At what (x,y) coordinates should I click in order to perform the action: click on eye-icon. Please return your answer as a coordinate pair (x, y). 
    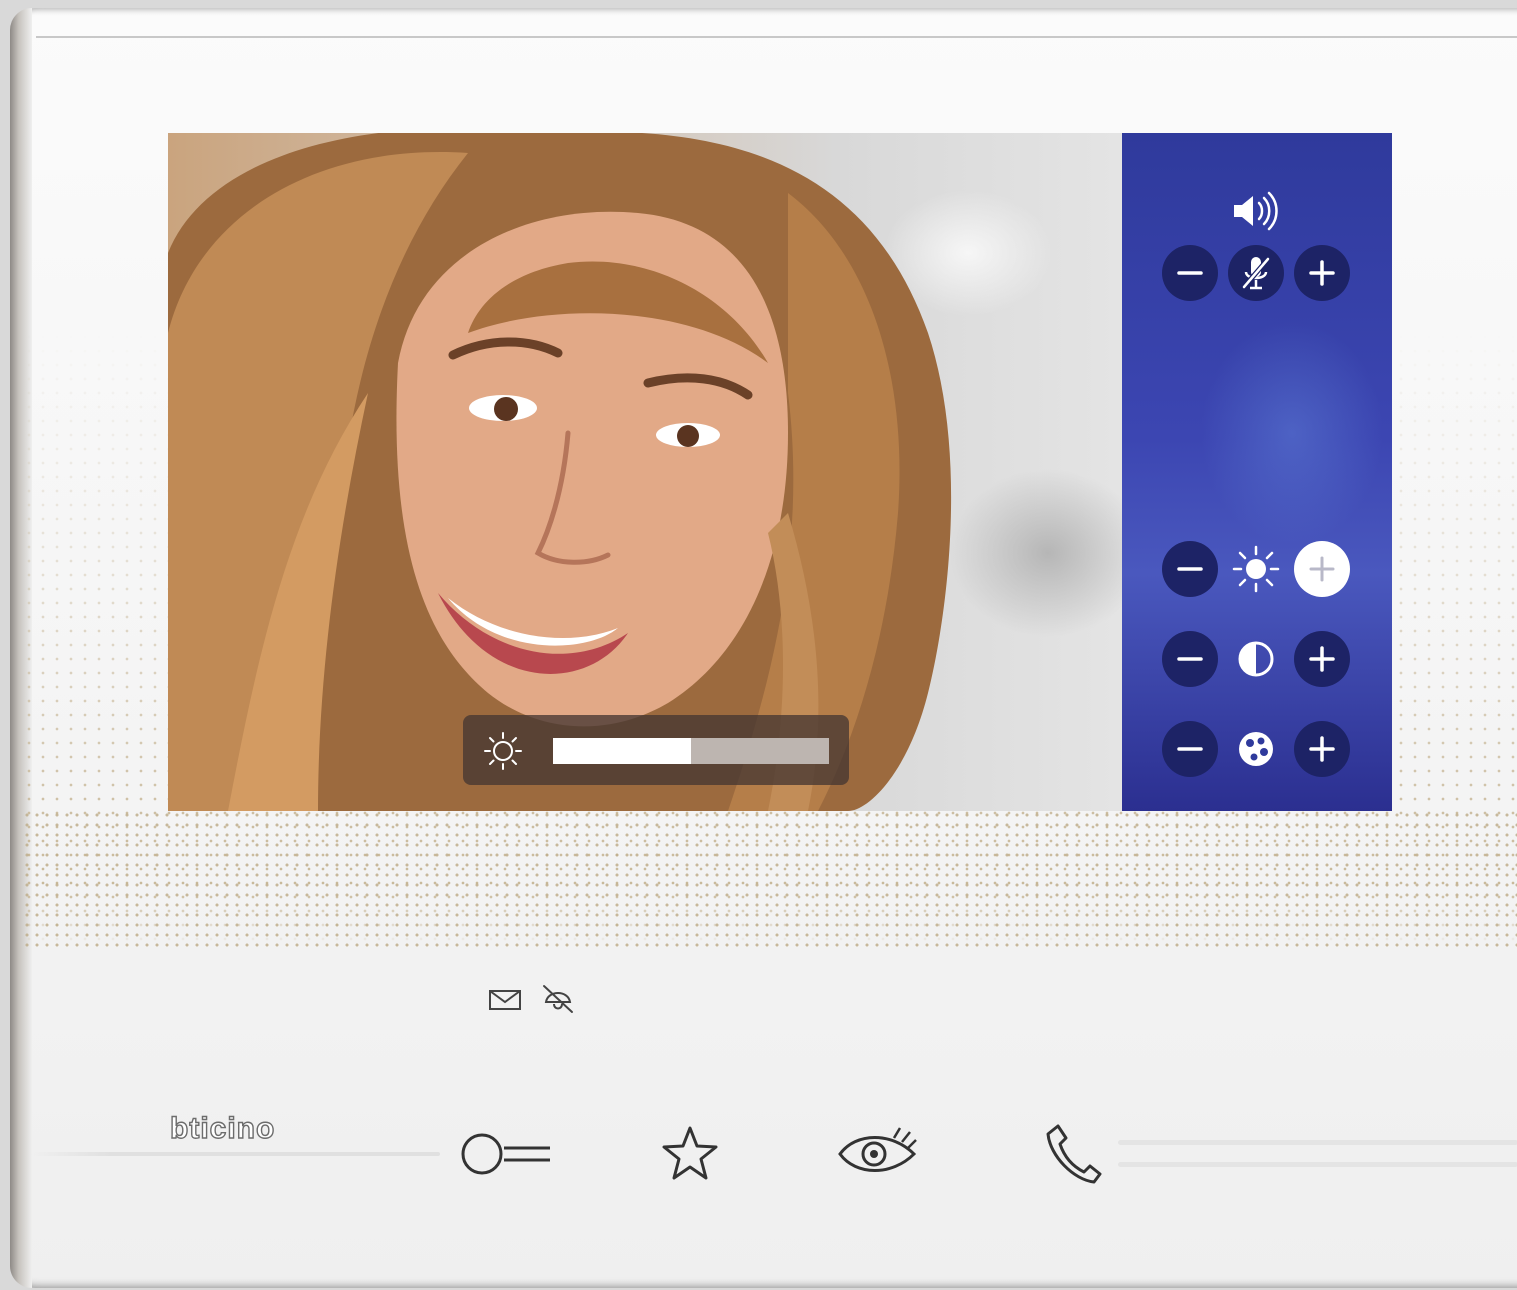
    Looking at the image, I should click on (877, 1149).